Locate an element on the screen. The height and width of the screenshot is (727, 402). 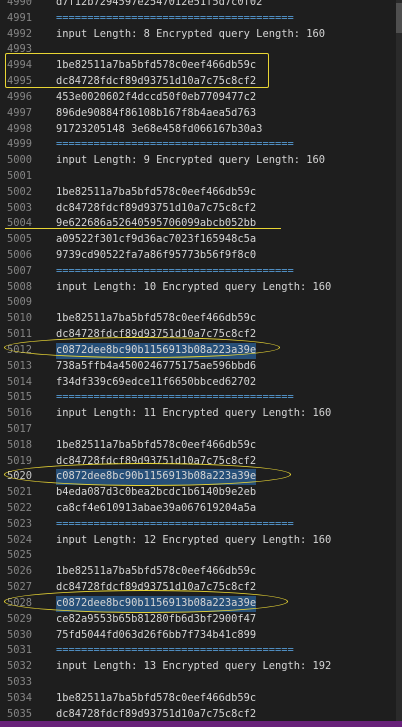
code-line: 5018 1be82511a7ba5bfd578c0eef466db59c is located at coordinates (201, 445).